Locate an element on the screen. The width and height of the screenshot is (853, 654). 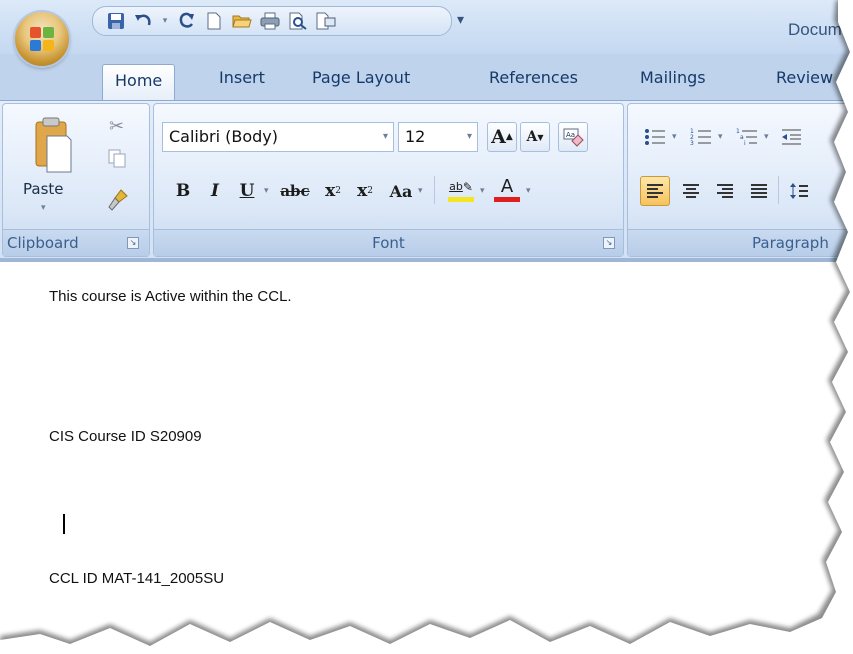
highlight-button: ab ✎ is located at coordinates (461, 189).